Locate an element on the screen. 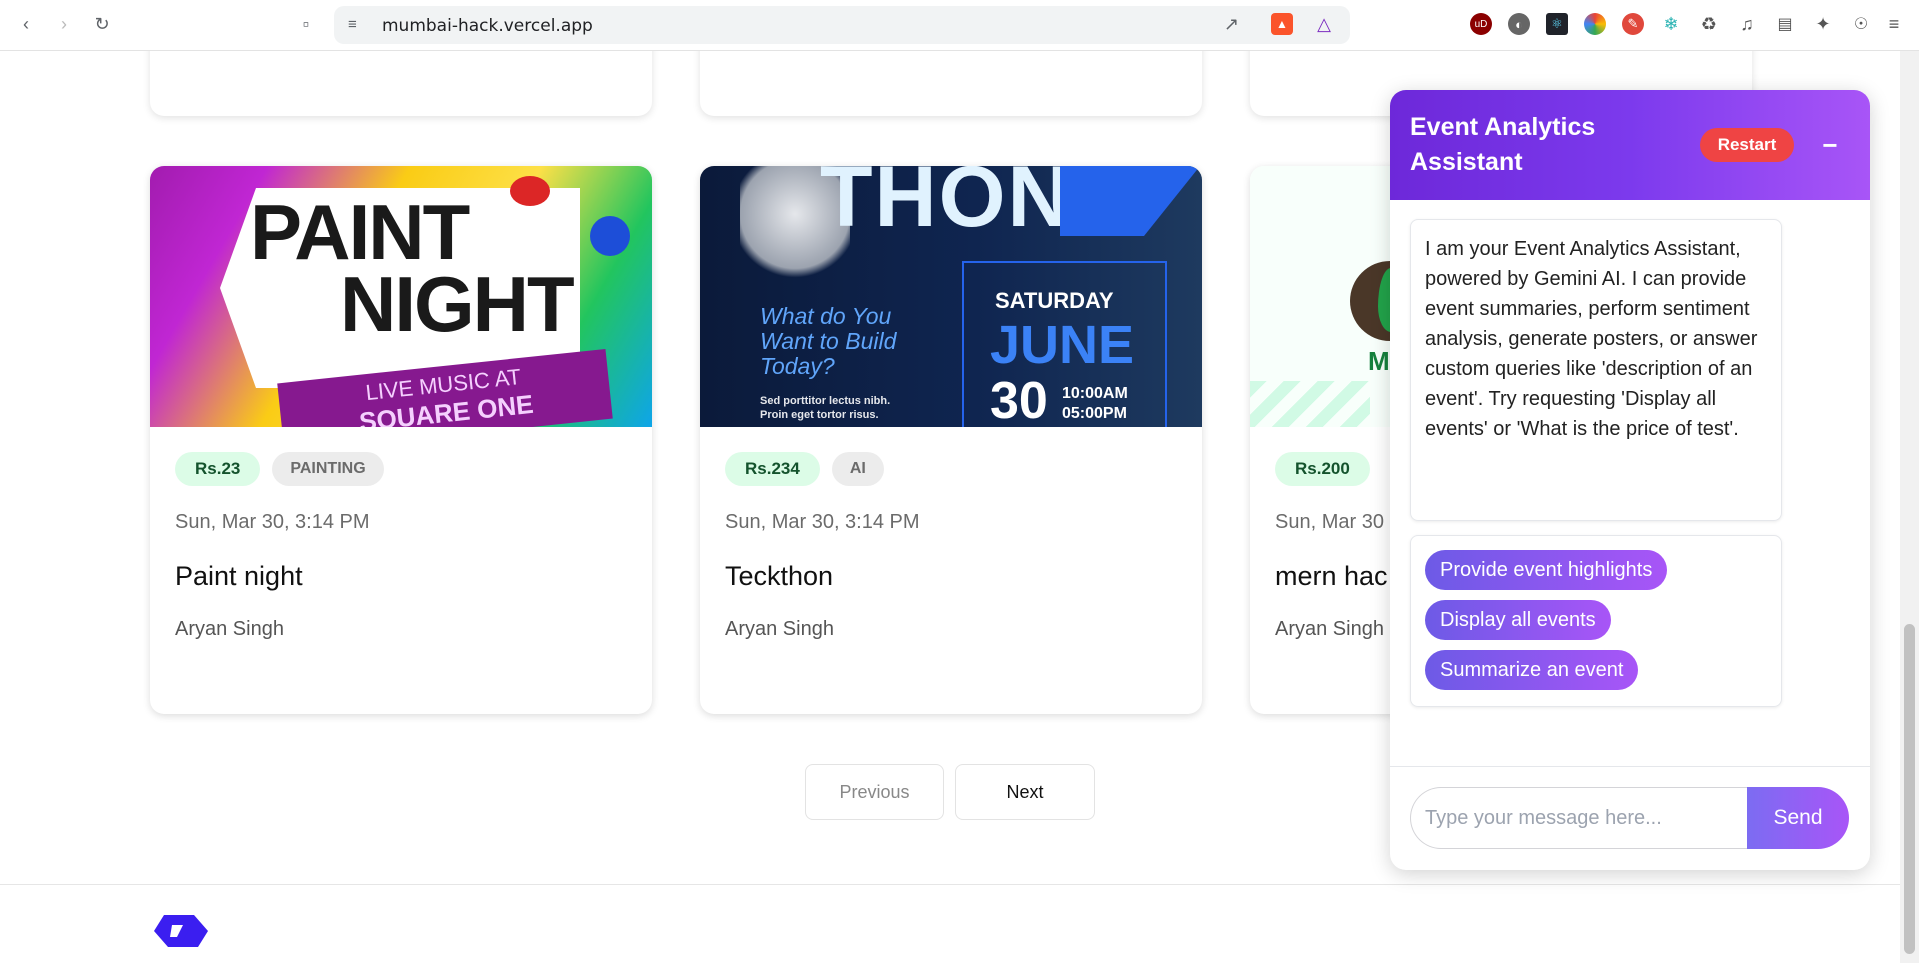 This screenshot has width=1919, height=963. event-poster-image: PAINT NIGHT LIVE MUSIC AT SQUARE ONE is located at coordinates (401, 296).